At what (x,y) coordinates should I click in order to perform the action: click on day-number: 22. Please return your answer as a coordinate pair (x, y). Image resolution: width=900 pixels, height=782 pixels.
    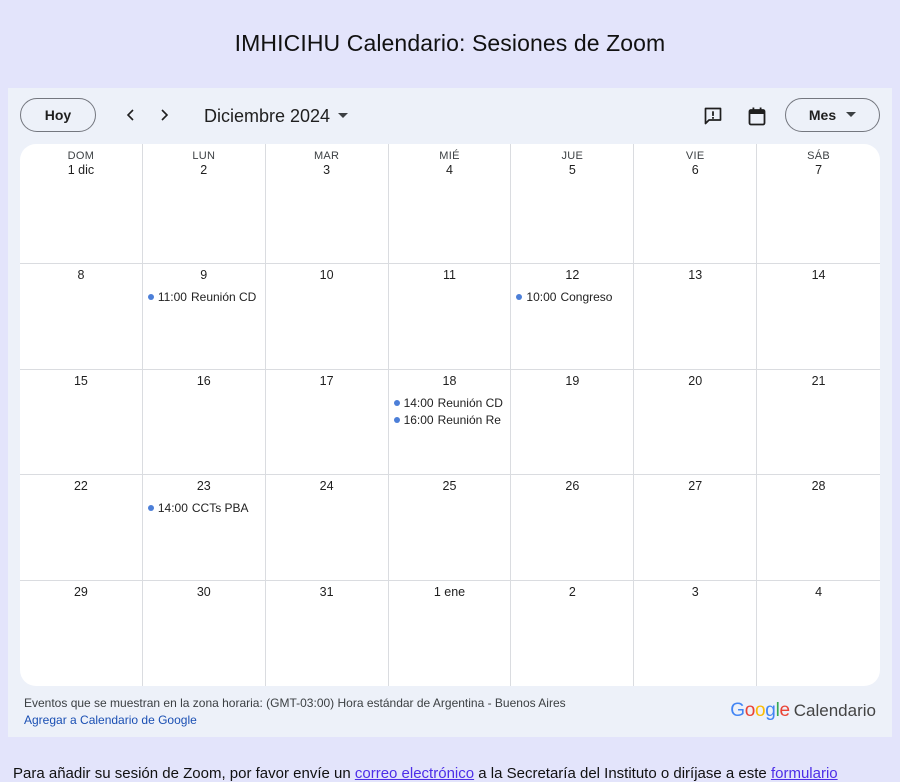
    Looking at the image, I should click on (80, 486).